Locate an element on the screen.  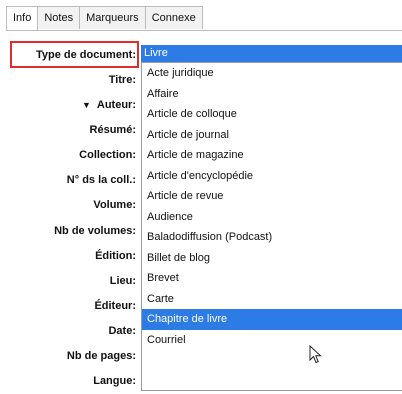
label-edition: Édition: is located at coordinates (115, 255).